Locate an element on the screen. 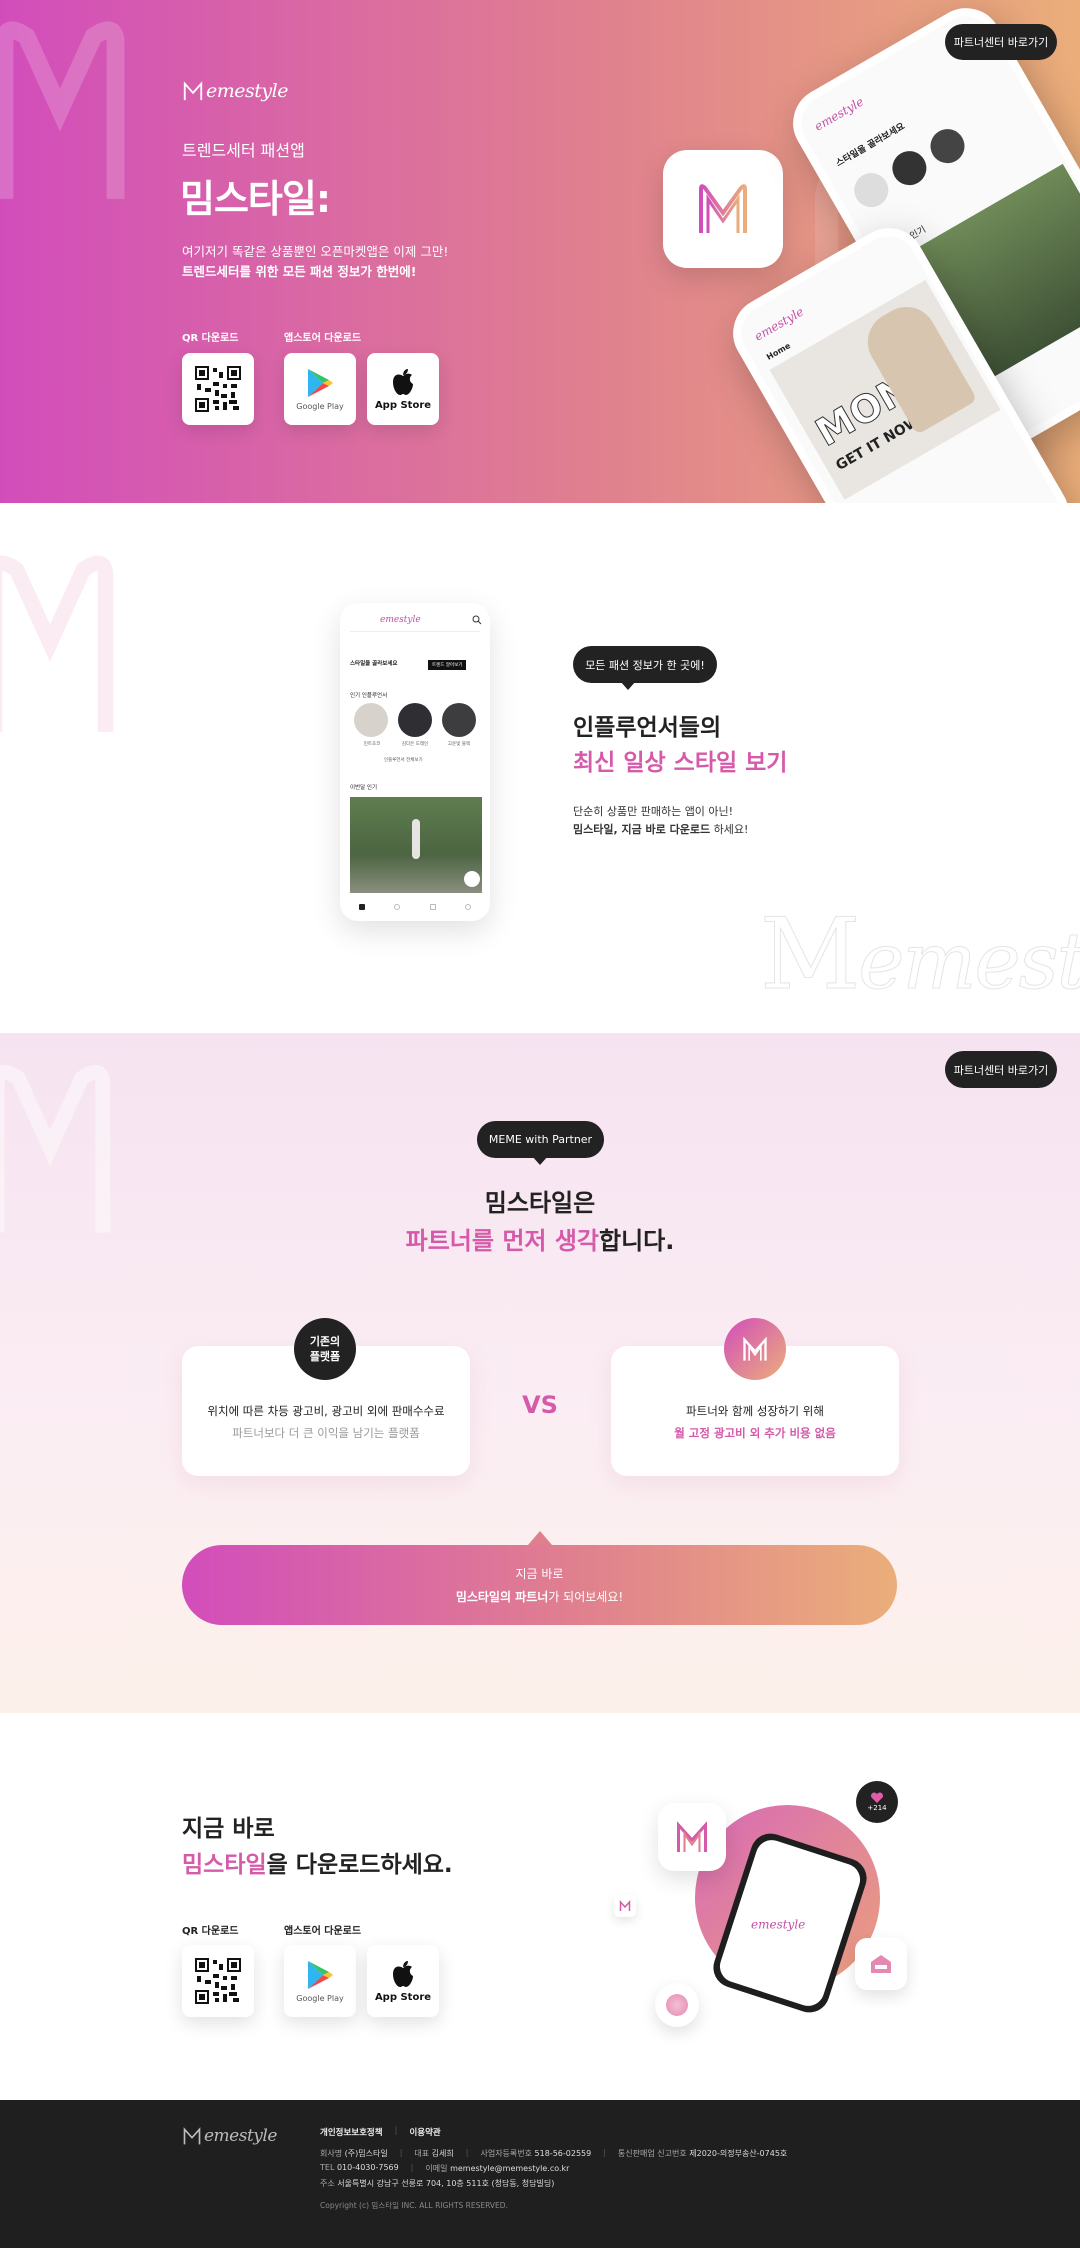 This screenshot has height=2248, width=1080. search-icon is located at coordinates (477, 620).